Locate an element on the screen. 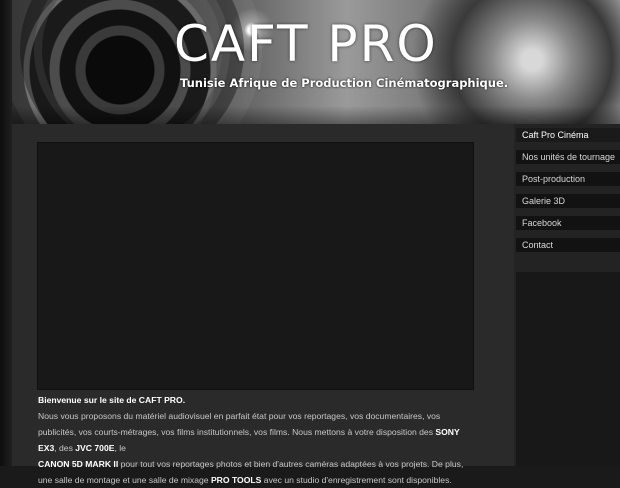 The image size is (620, 488). camera-canon: CANON 5D MARK II is located at coordinates (78, 464).